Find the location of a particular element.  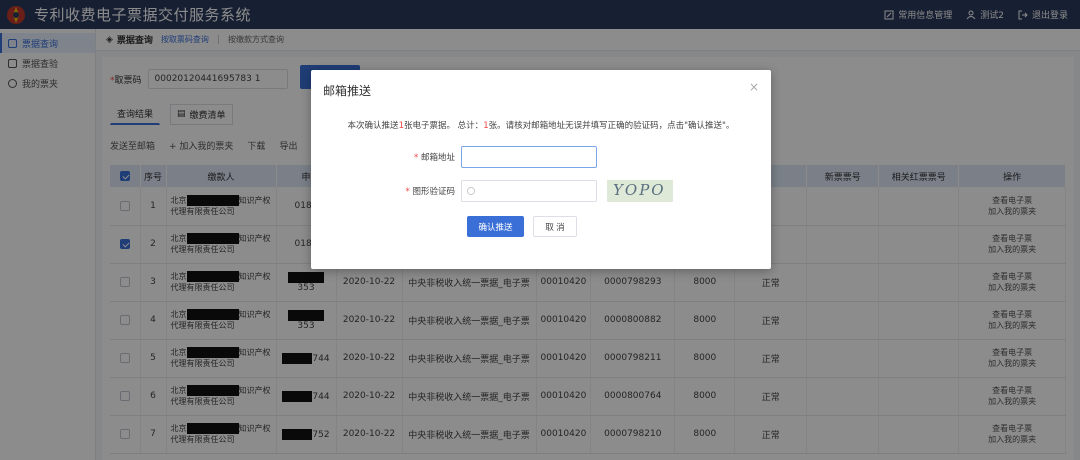

dialog-title: 邮箱推送 is located at coordinates (347, 91).